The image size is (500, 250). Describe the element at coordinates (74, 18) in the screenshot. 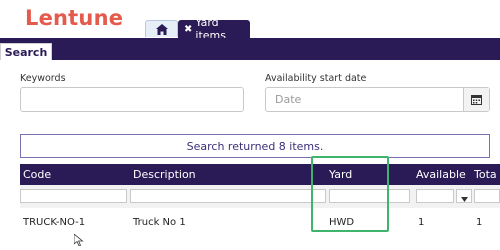

I see `app-logo: Lentune` at that location.